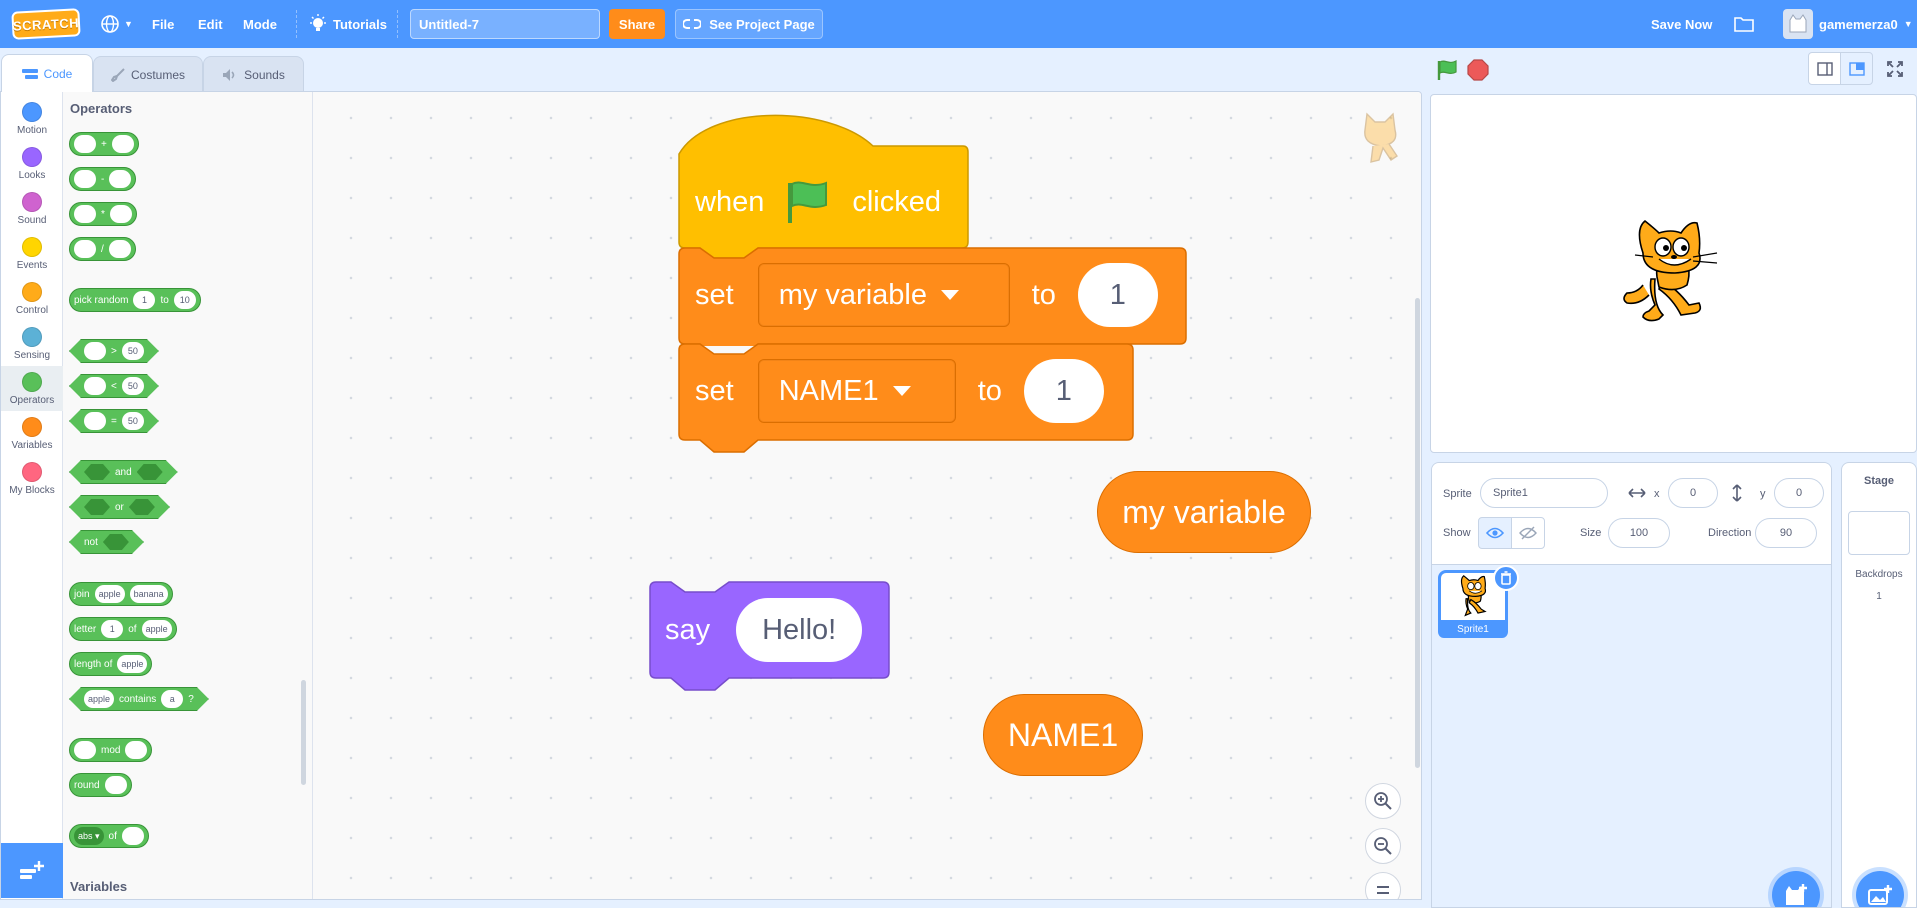 The height and width of the screenshot is (908, 1917). I want to click on stop-button, so click(1478, 72).